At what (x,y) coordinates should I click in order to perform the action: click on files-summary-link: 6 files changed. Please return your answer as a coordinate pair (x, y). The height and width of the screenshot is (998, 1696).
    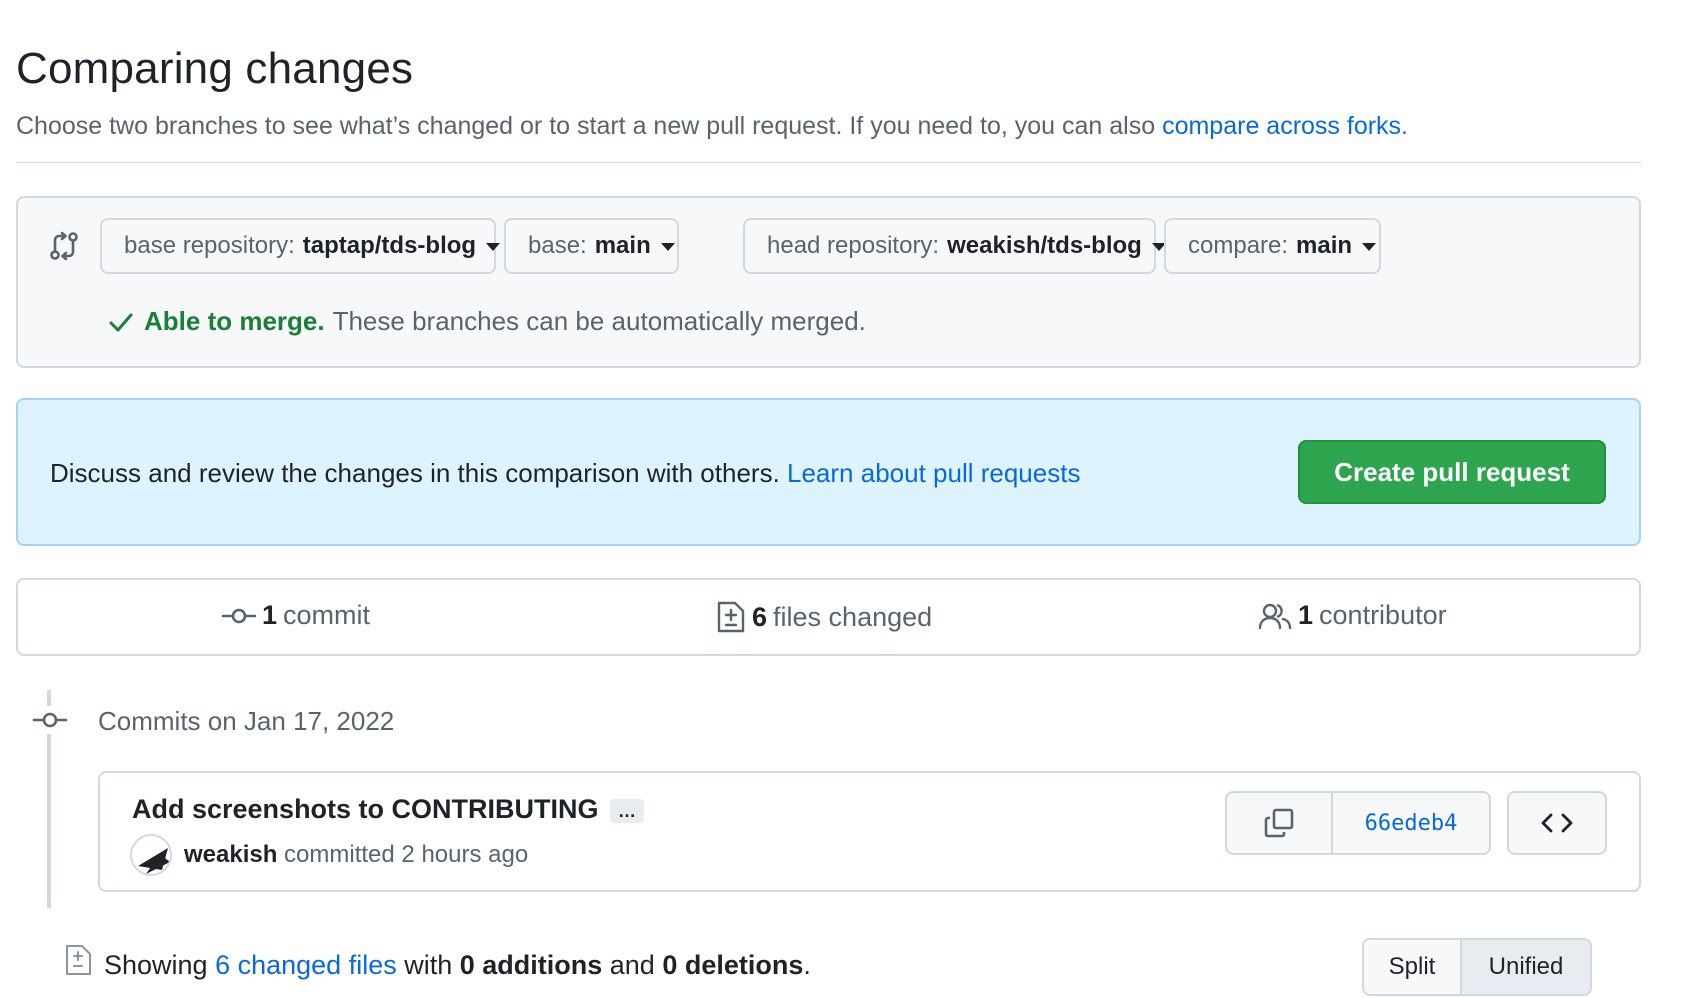
    Looking at the image, I should click on (824, 617).